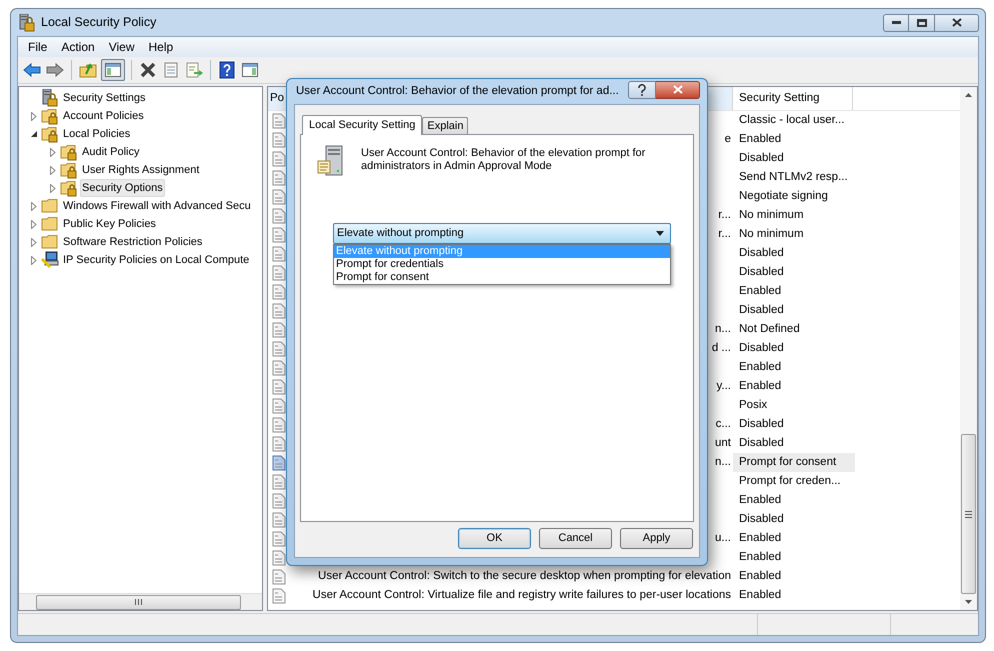 Image resolution: width=994 pixels, height=651 pixels. Describe the element at coordinates (96, 134) in the screenshot. I see `tree-item: Local Policies` at that location.